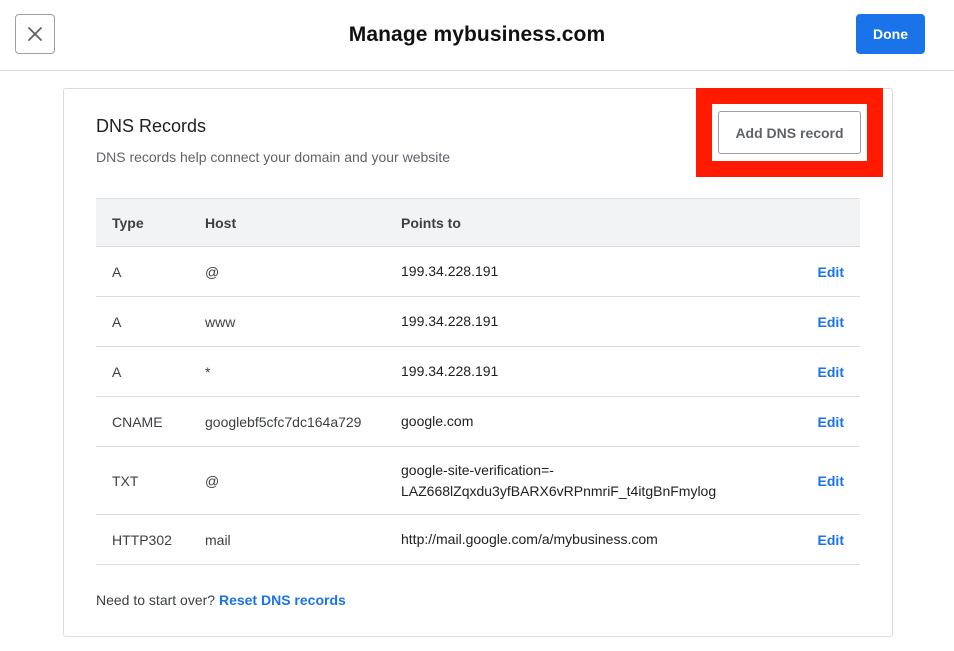 The height and width of the screenshot is (651, 954). Describe the element at coordinates (890, 34) in the screenshot. I see `done-button: Done` at that location.